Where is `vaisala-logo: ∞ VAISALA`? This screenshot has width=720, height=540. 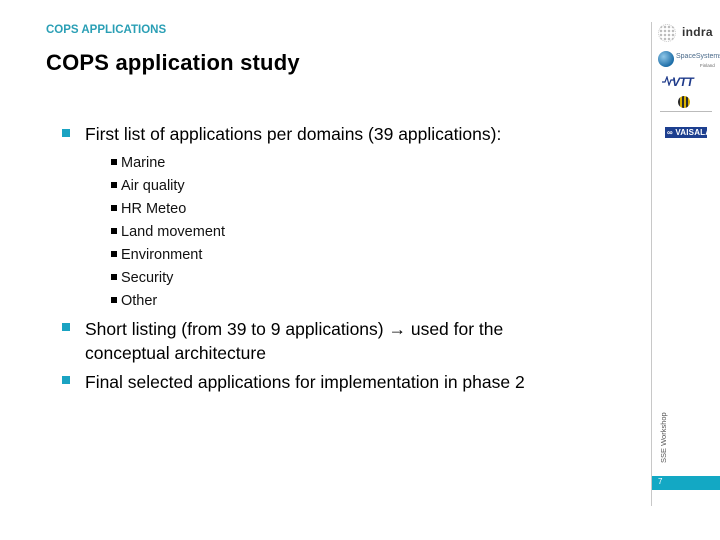 vaisala-logo: ∞ VAISALA is located at coordinates (688, 132).